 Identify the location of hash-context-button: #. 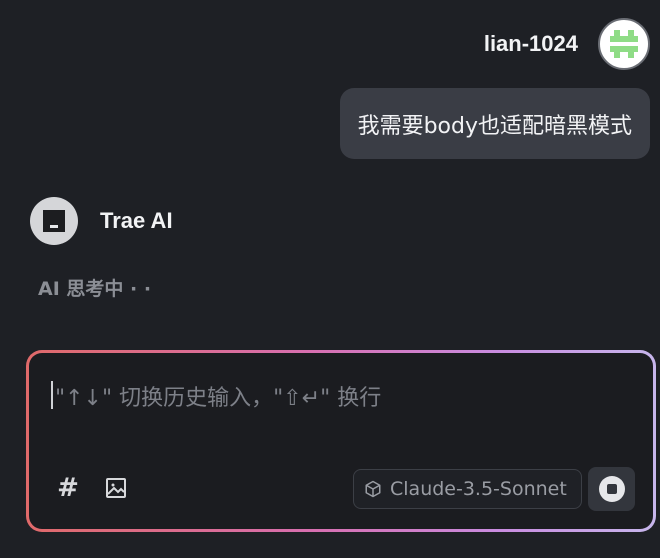
(68, 488).